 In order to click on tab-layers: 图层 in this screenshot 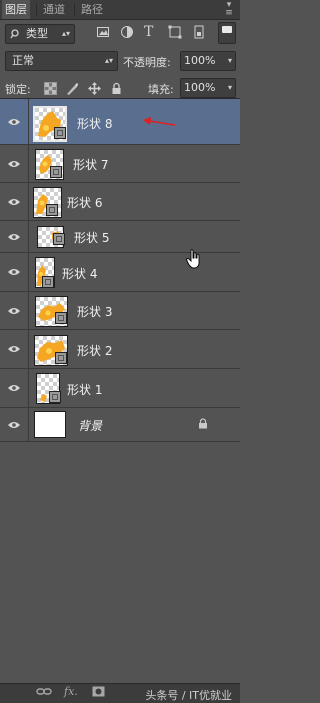, I will do `click(16, 9)`.